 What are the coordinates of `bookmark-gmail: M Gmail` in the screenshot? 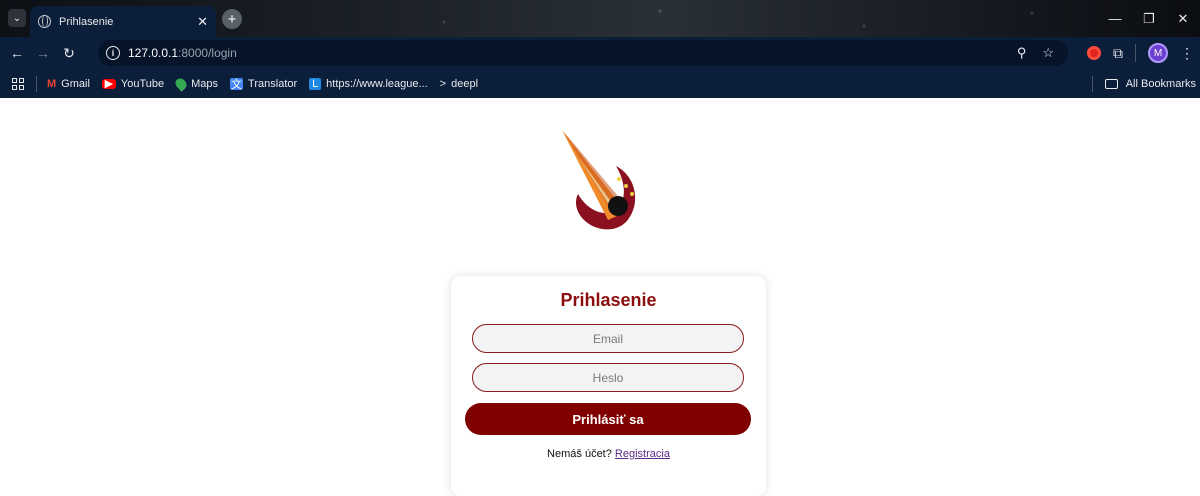 It's located at (68, 84).